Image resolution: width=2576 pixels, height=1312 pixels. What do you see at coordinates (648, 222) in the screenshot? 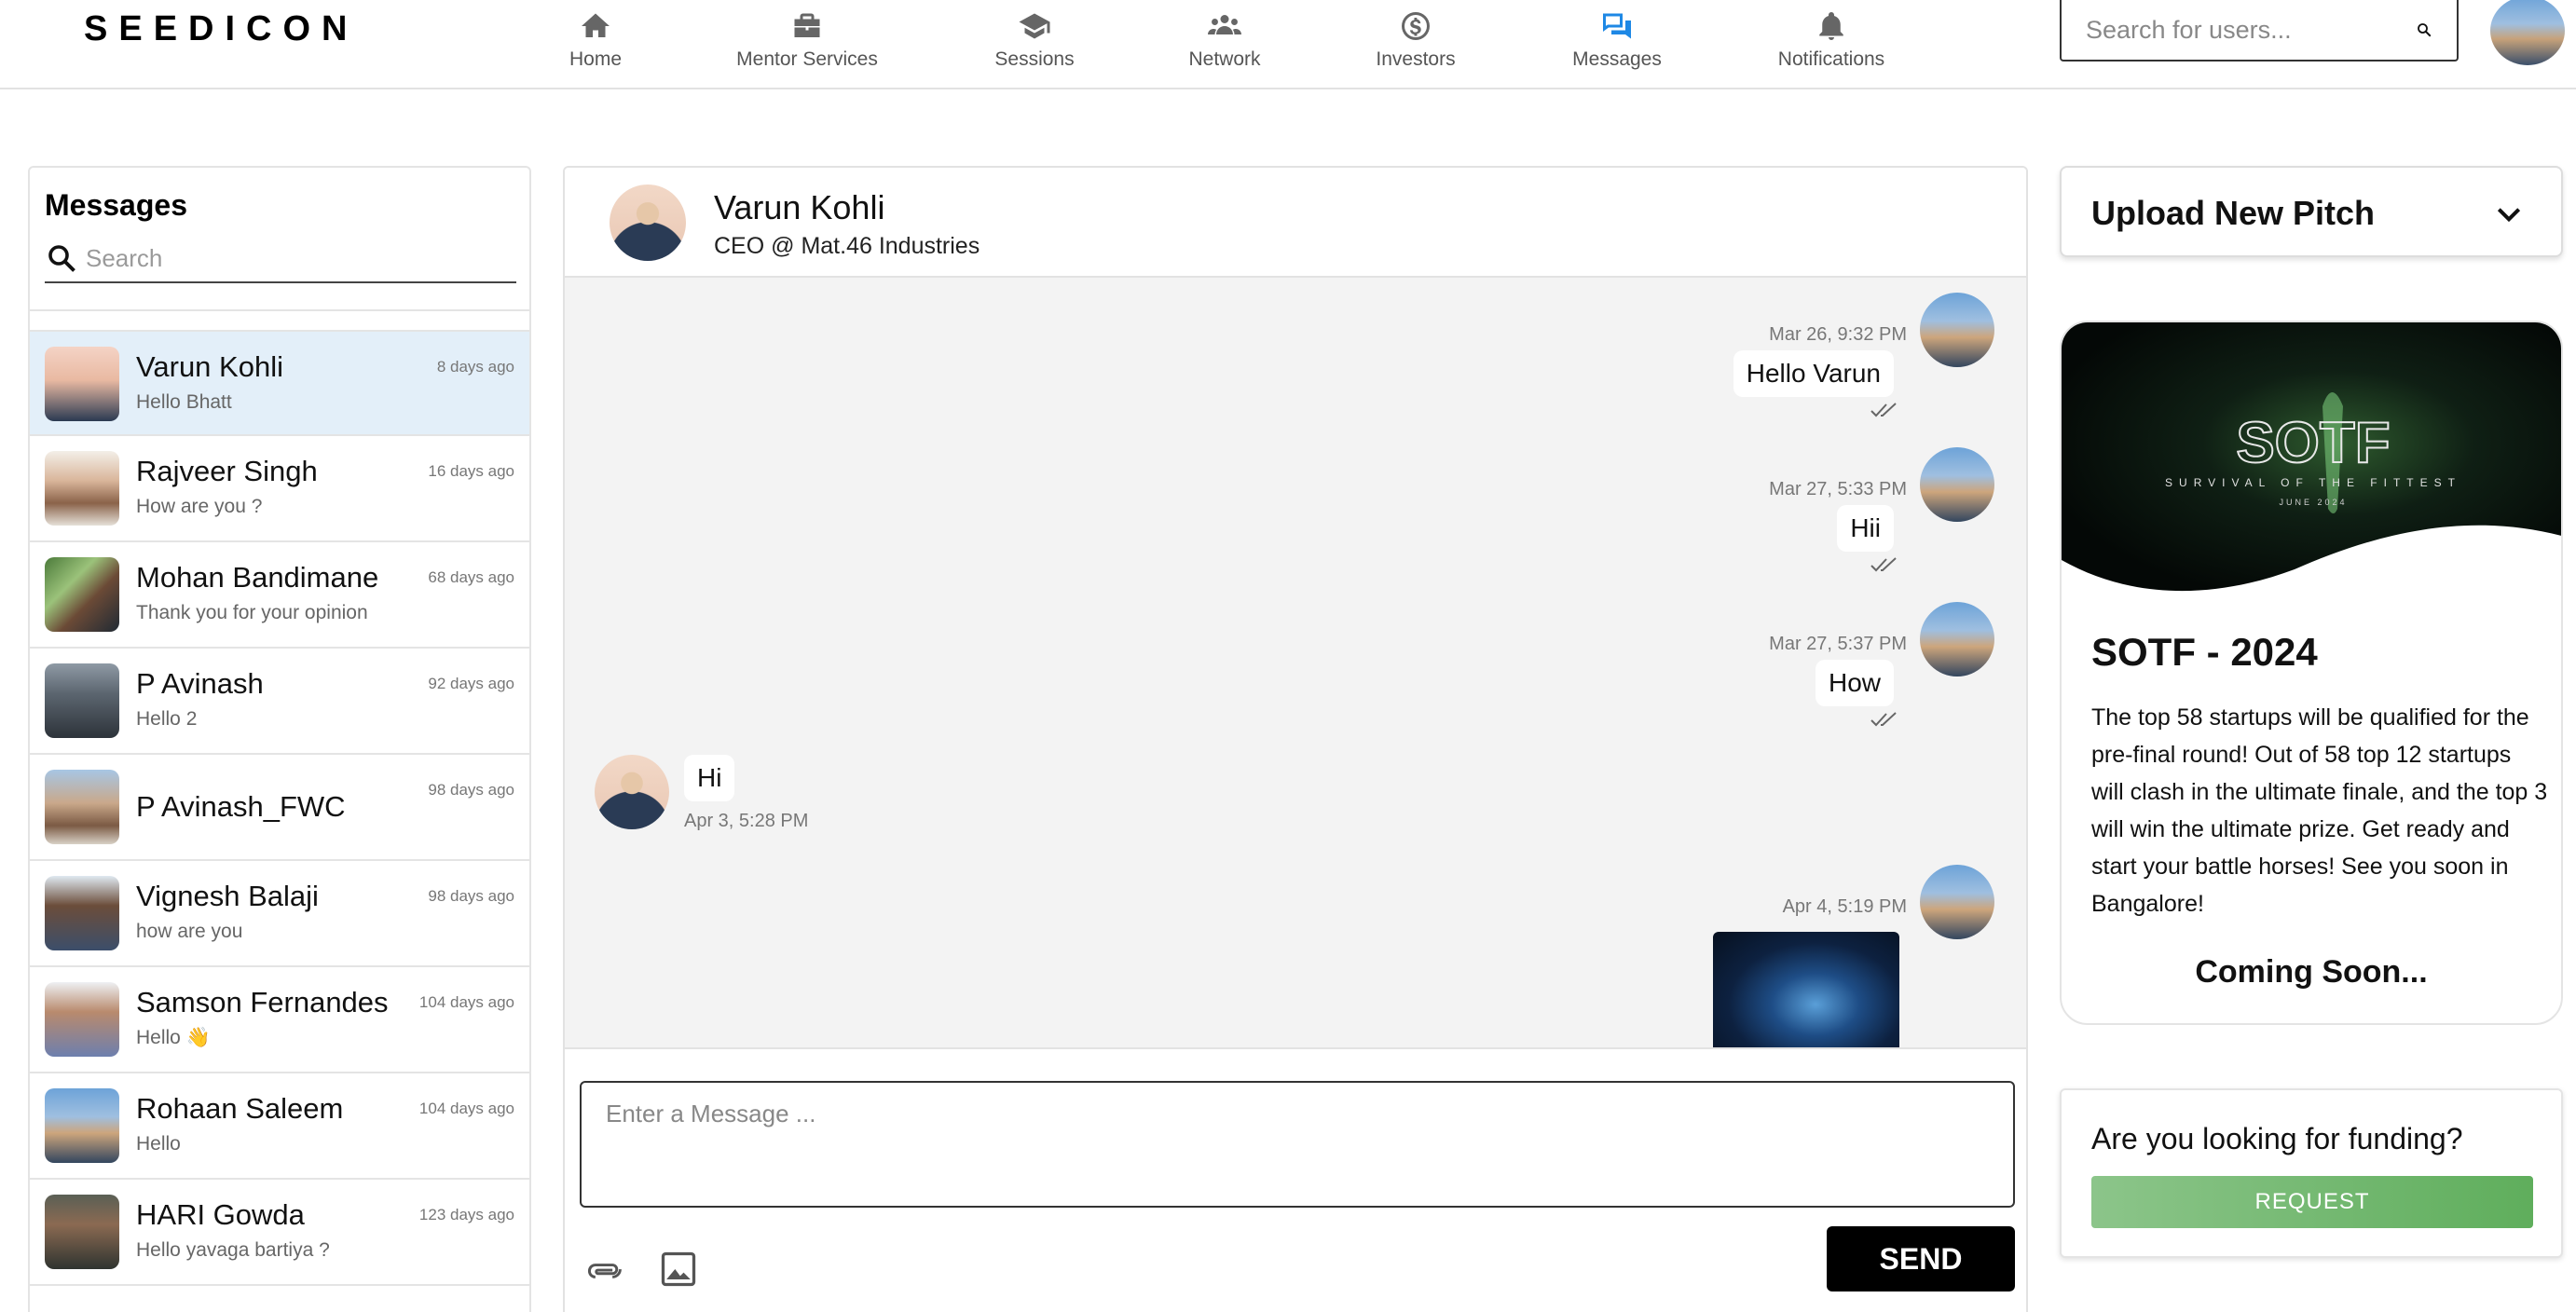
I see `contact-avatar` at bounding box center [648, 222].